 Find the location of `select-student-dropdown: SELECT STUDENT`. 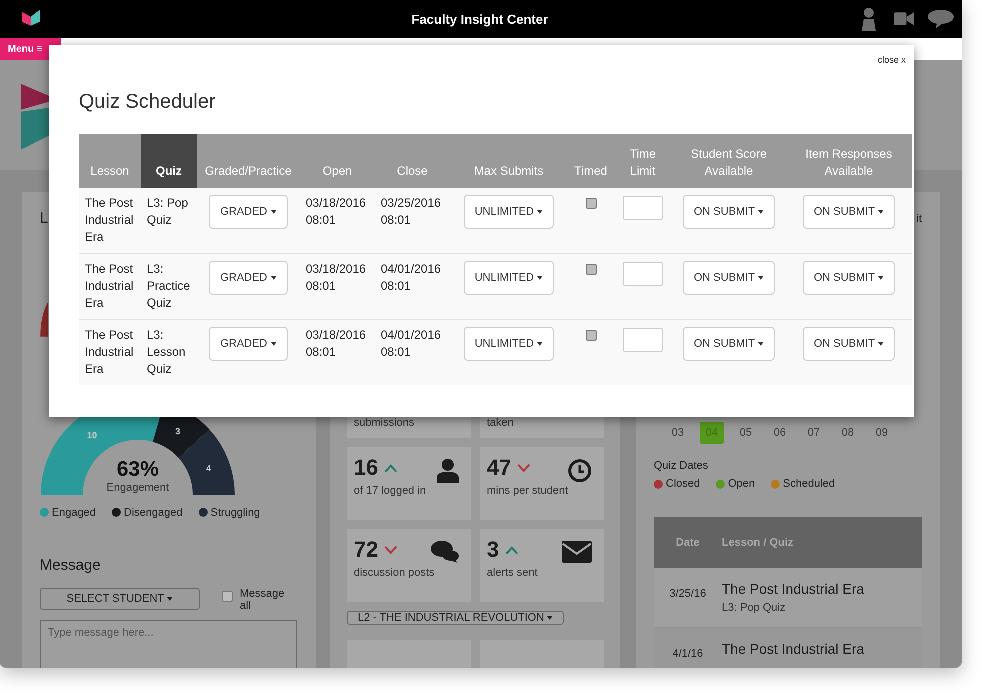

select-student-dropdown: SELECT STUDENT is located at coordinates (120, 599).